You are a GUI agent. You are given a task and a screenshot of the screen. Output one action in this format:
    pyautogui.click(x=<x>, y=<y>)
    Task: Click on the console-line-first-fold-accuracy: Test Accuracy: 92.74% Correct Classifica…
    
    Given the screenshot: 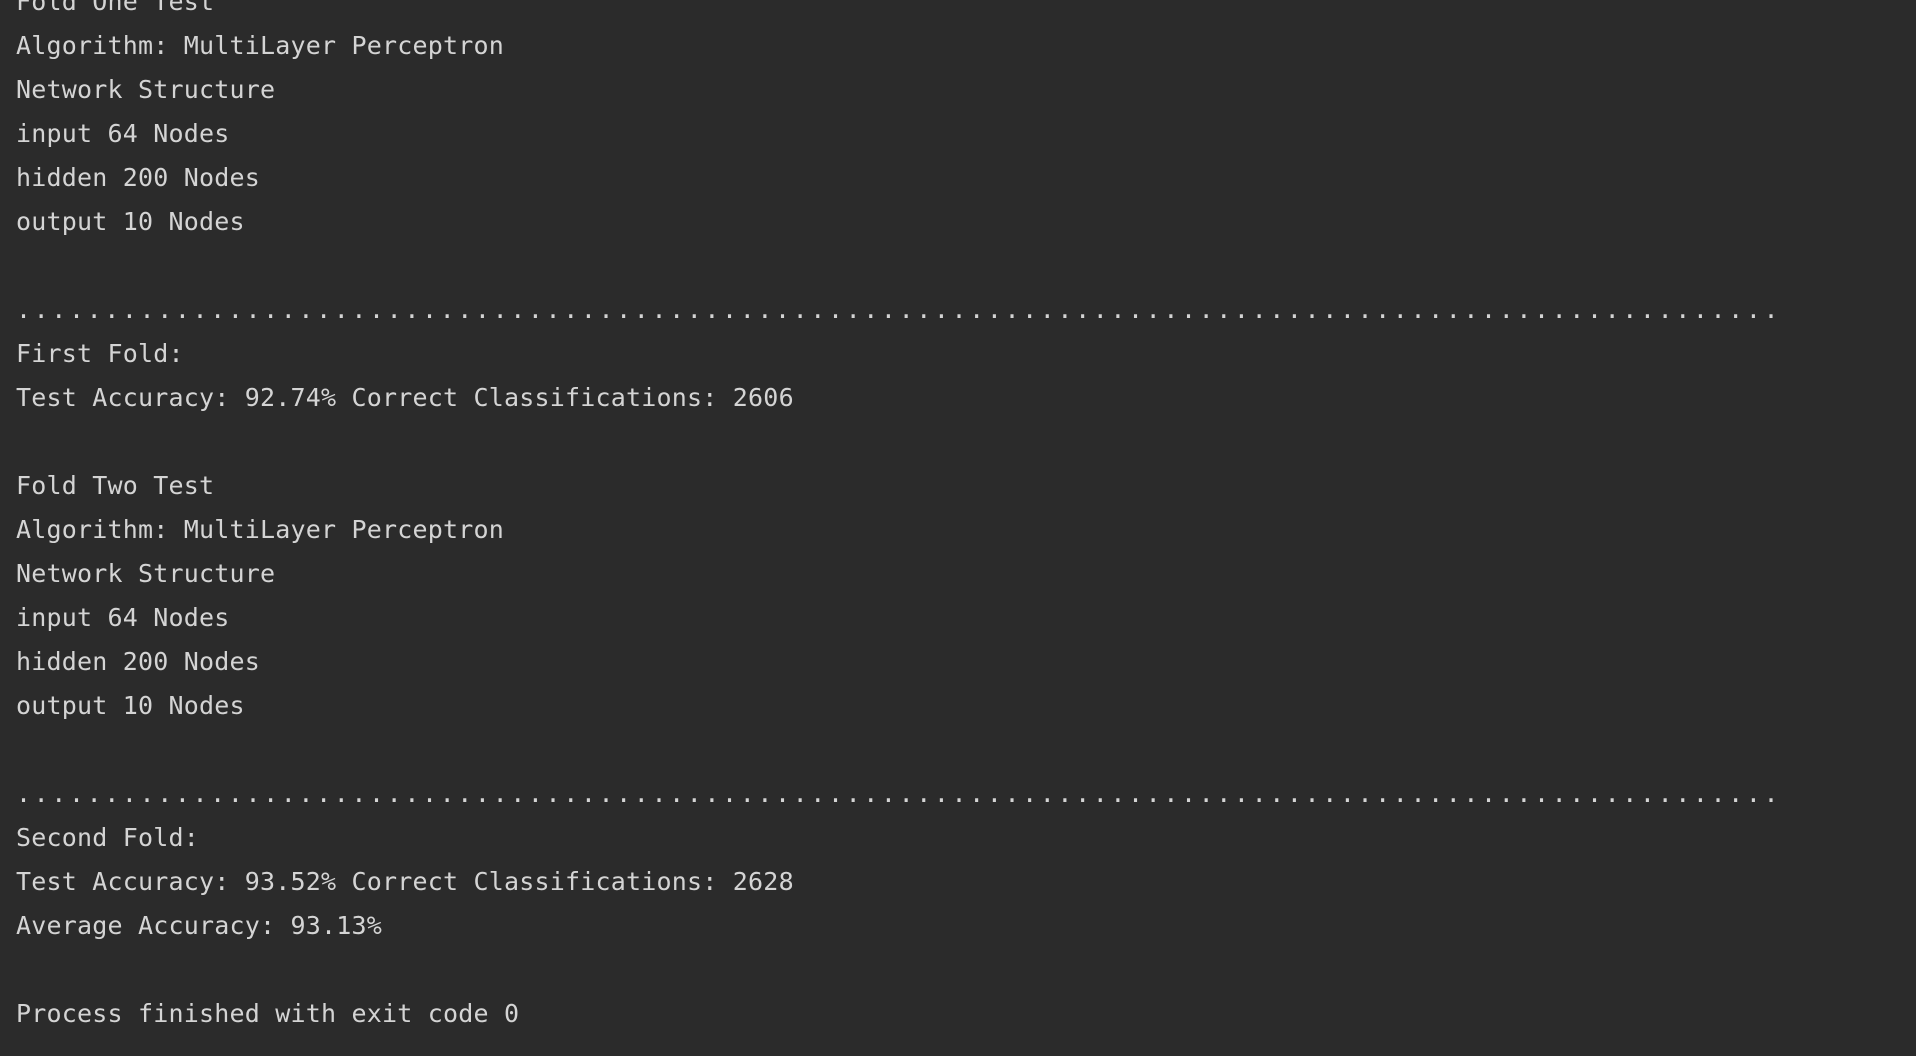 What is the action you would take?
    pyautogui.click(x=405, y=397)
    